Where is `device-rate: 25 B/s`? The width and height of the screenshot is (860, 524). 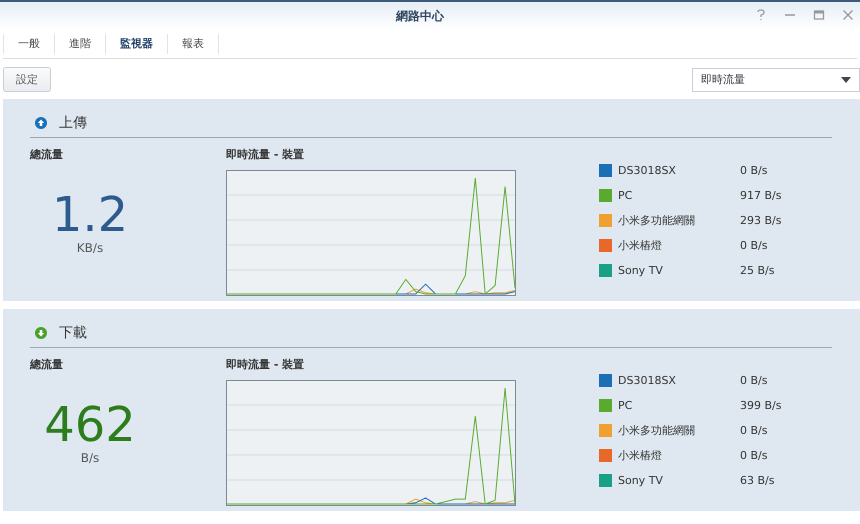
device-rate: 25 B/s is located at coordinates (758, 270).